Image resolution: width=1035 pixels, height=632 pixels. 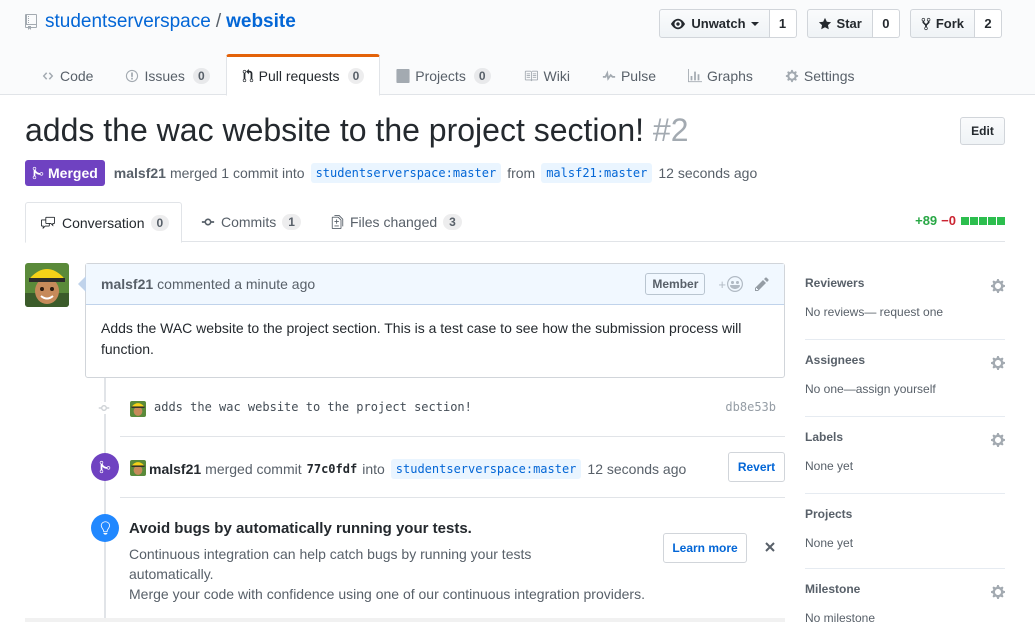 I want to click on tab-conversation-count: 0, so click(x=160, y=222).